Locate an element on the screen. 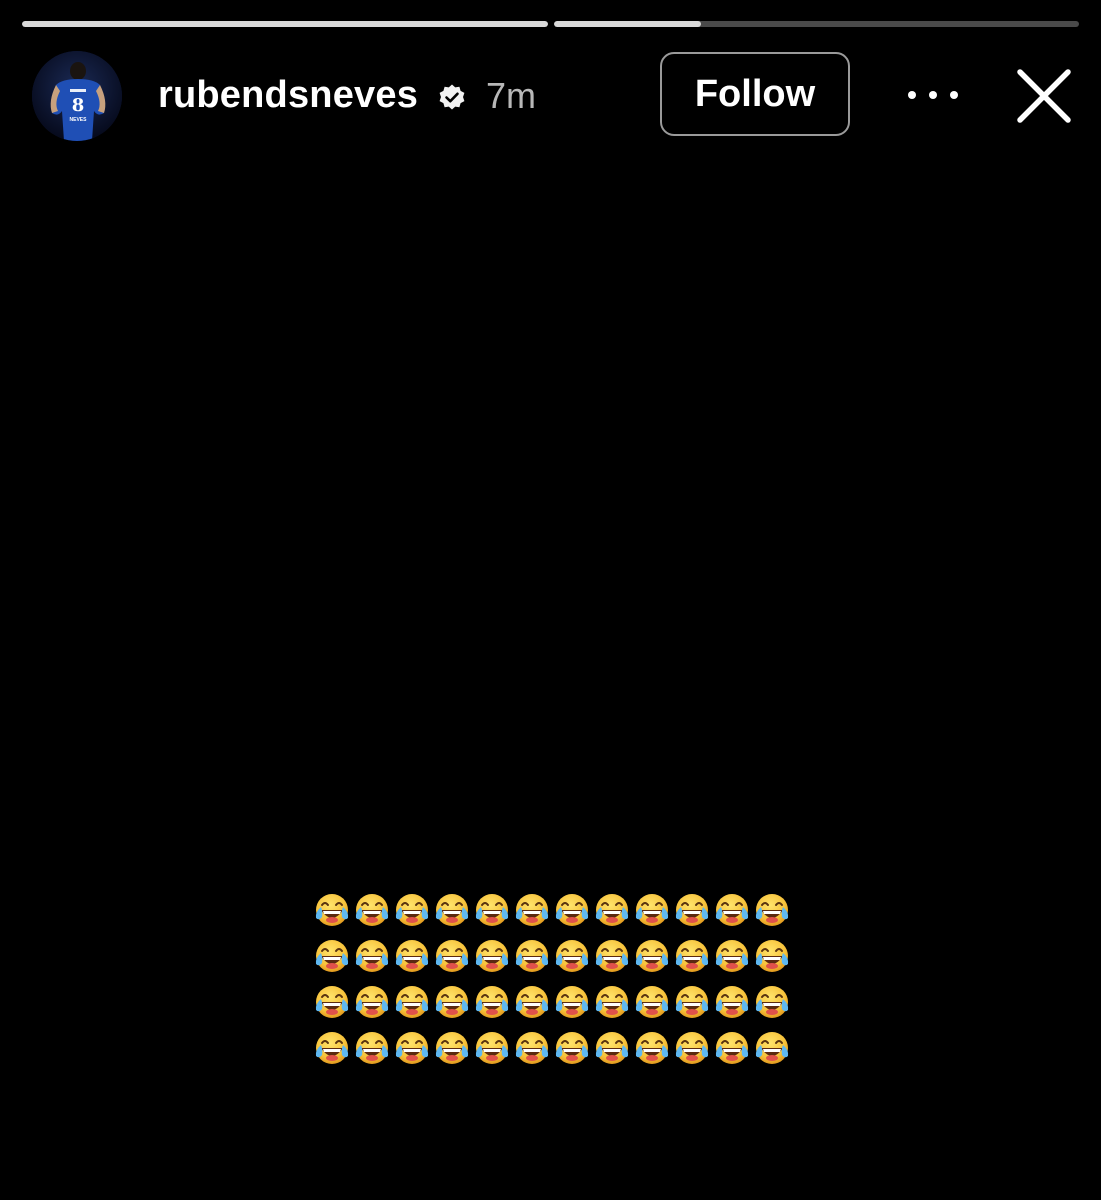 This screenshot has height=1200, width=1101. more-options-icon is located at coordinates (933, 95).